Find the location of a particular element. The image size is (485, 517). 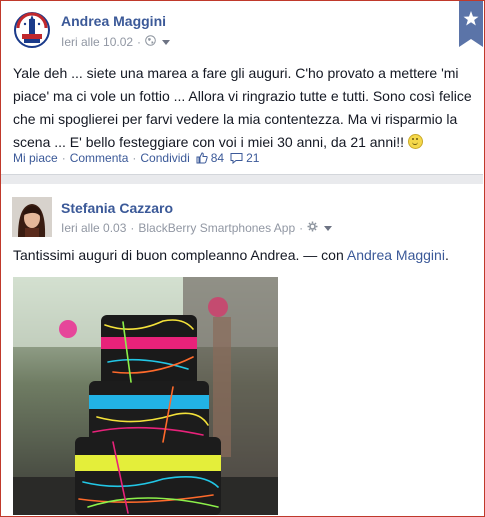

post-meta: Ieri alle 10.02 · is located at coordinates (116, 42).